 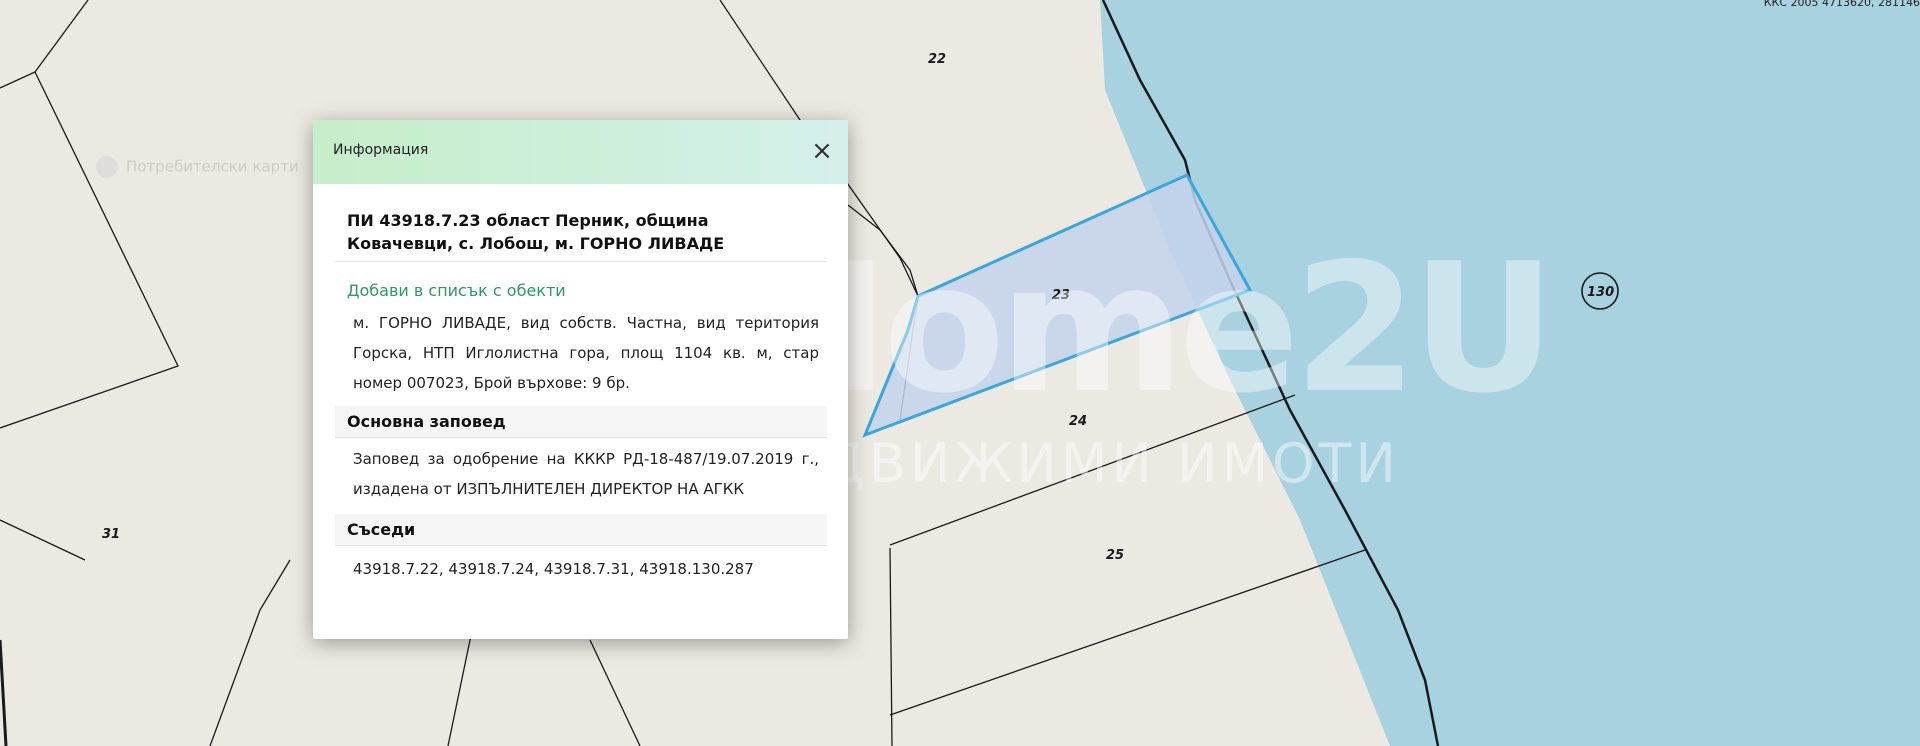 What do you see at coordinates (1600, 292) in the screenshot?
I see `parcel-label-130: 130` at bounding box center [1600, 292].